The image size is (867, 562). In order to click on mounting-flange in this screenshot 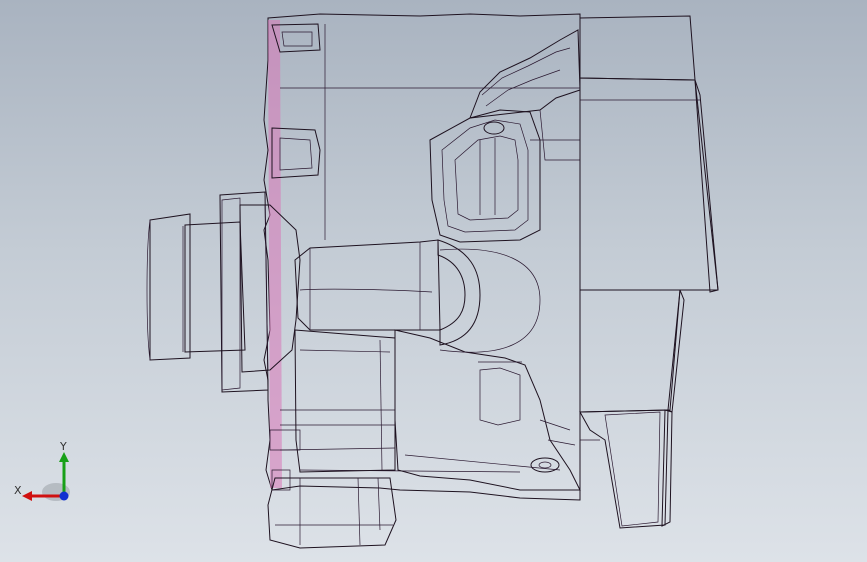, I will do `click(244, 292)`.